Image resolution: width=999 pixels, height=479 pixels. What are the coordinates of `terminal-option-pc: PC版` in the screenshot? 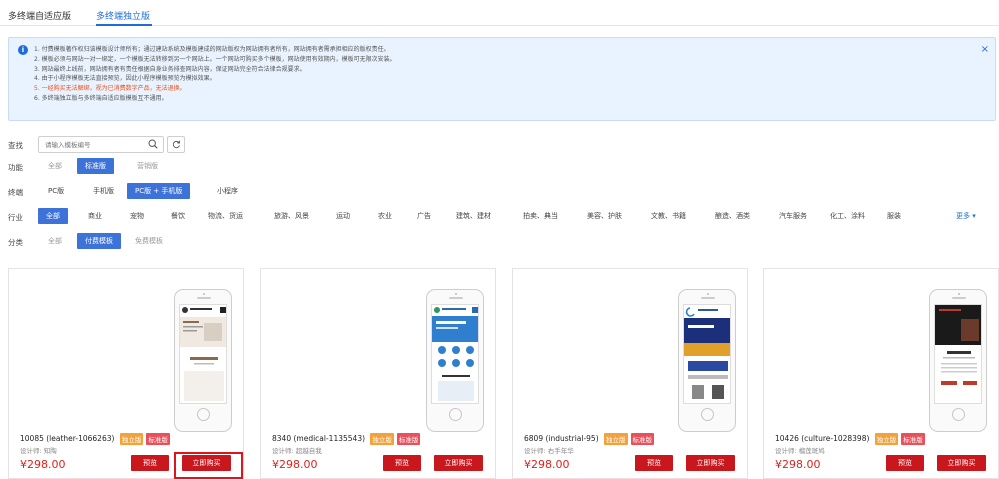 It's located at (56, 191).